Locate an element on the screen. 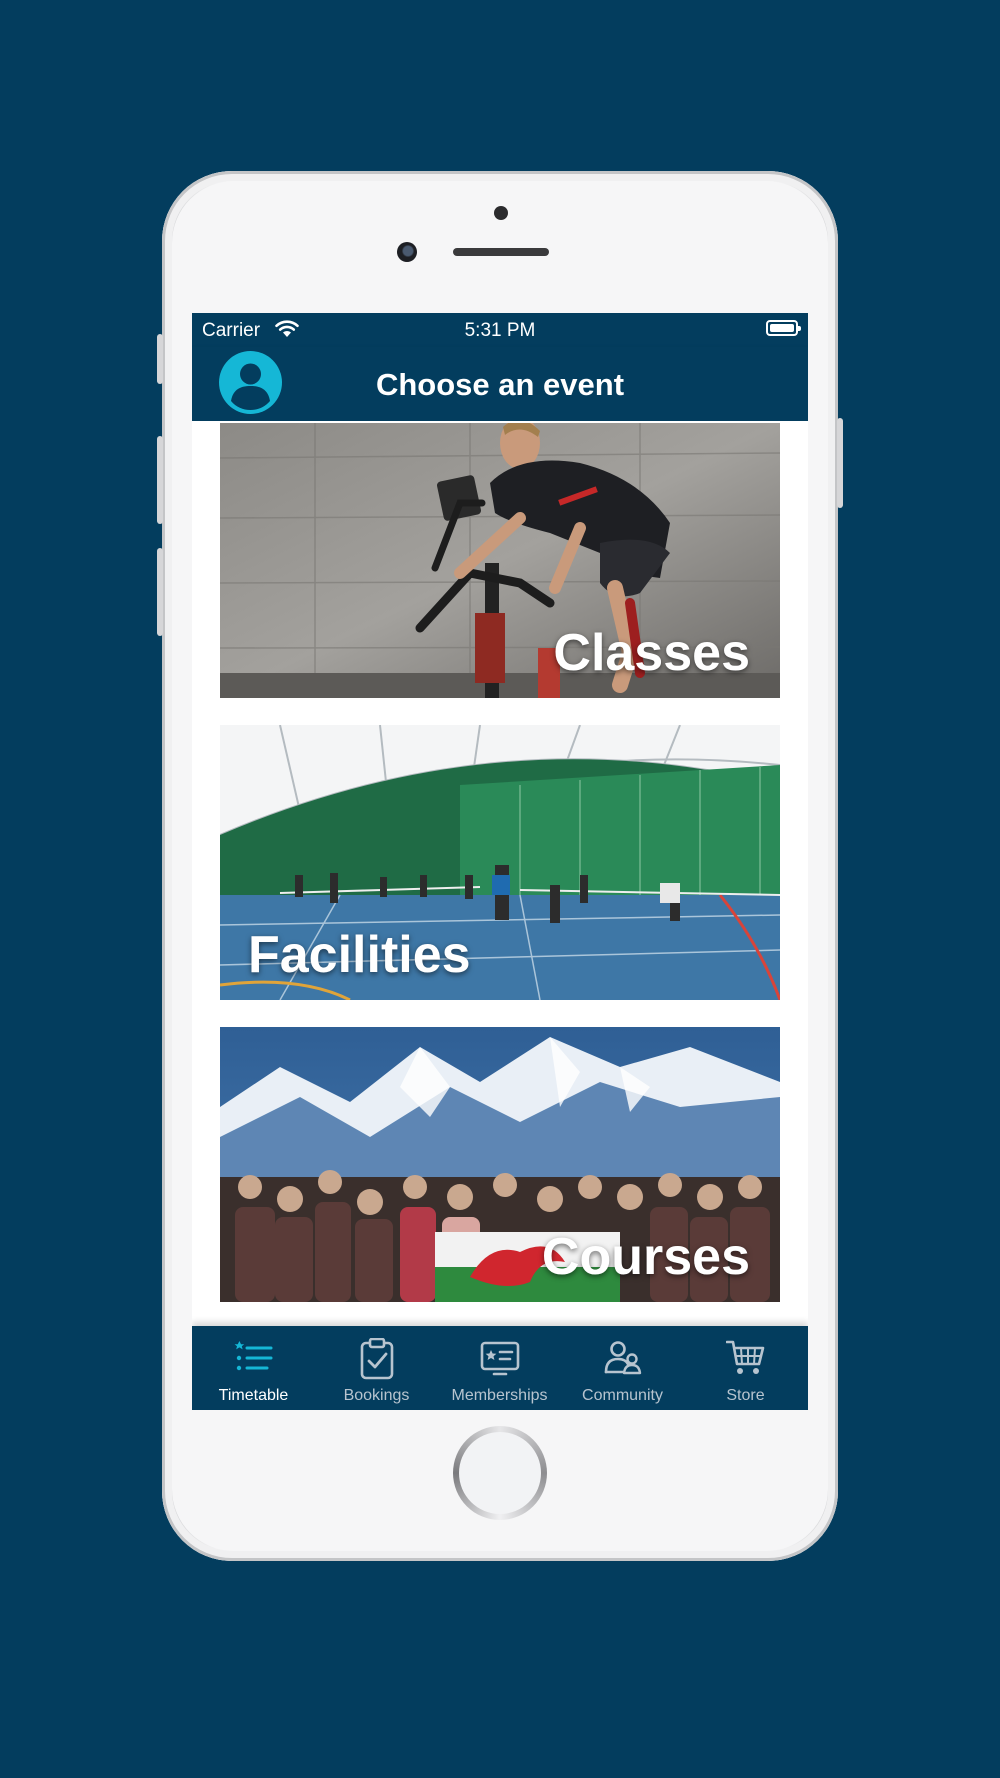  tab-store: Store is located at coordinates (745, 1368).